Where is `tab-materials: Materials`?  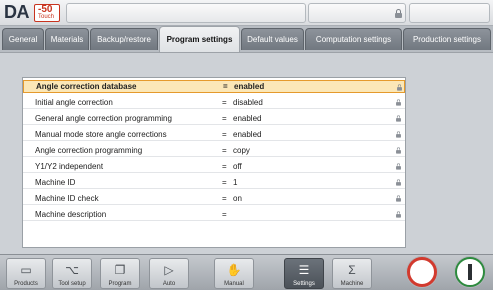 tab-materials: Materials is located at coordinates (67, 39).